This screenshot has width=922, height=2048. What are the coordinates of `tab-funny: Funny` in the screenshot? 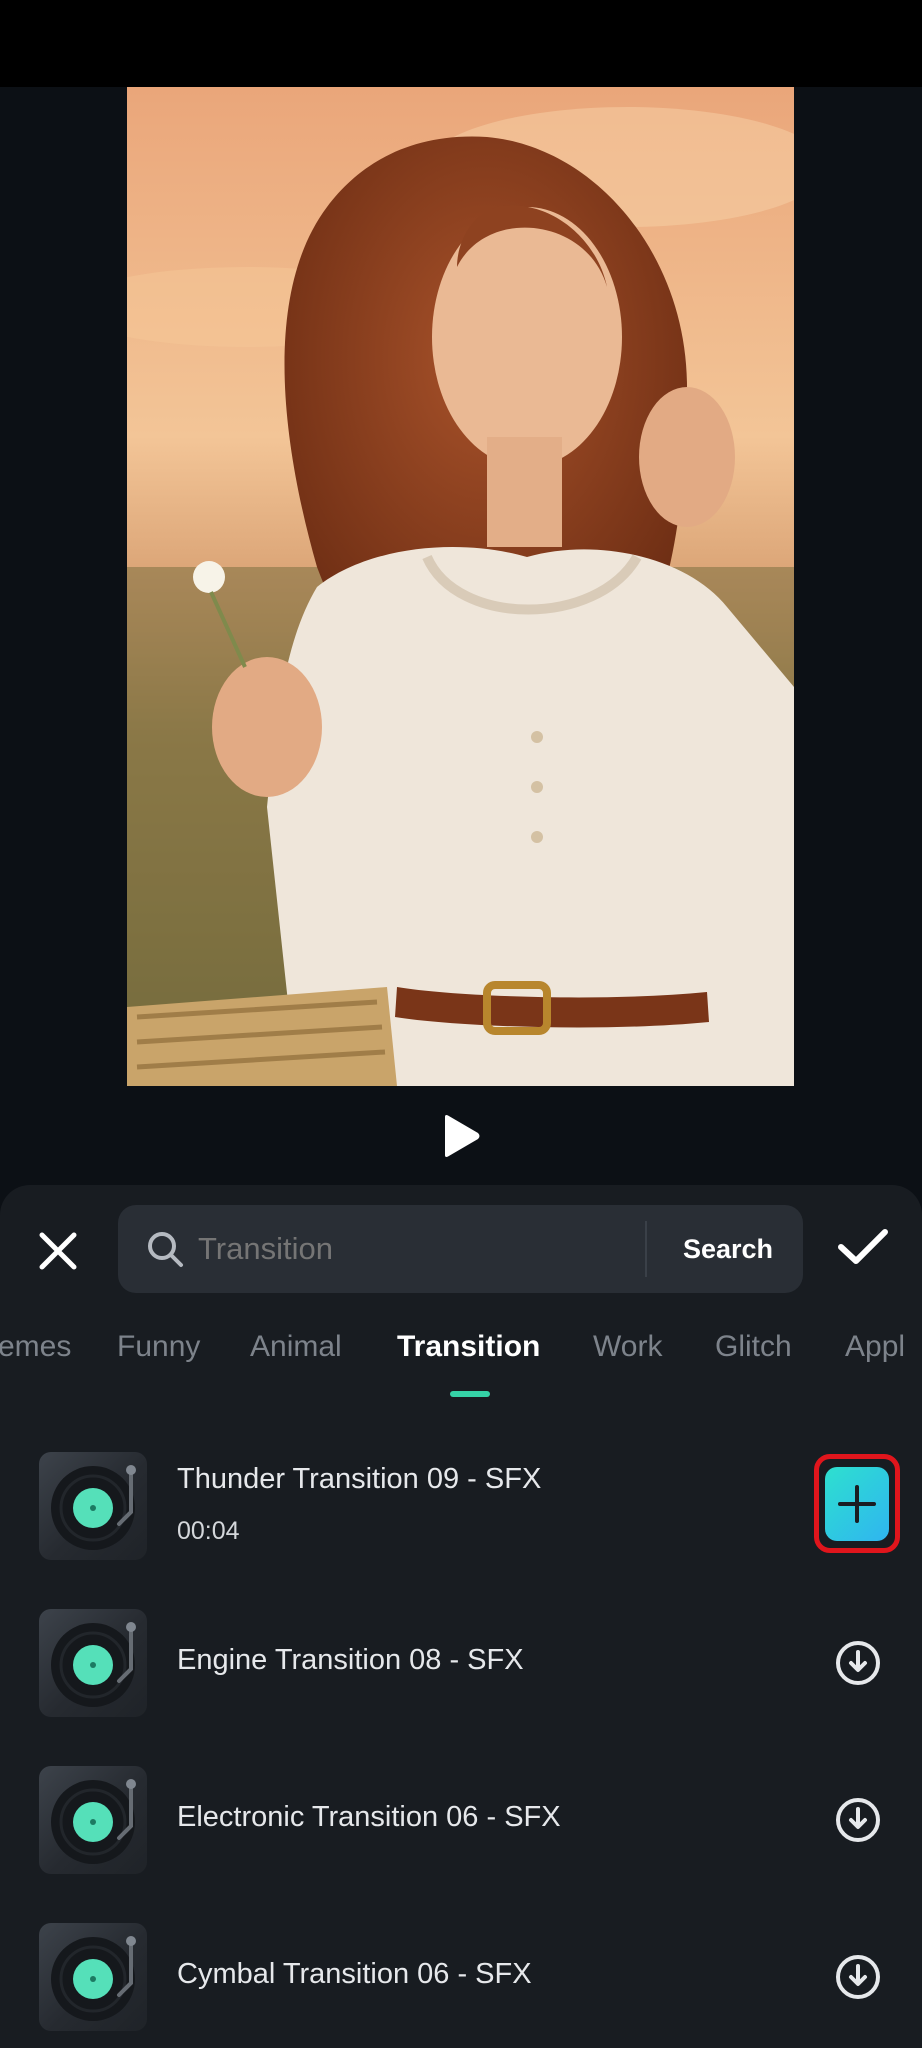 It's located at (158, 1347).